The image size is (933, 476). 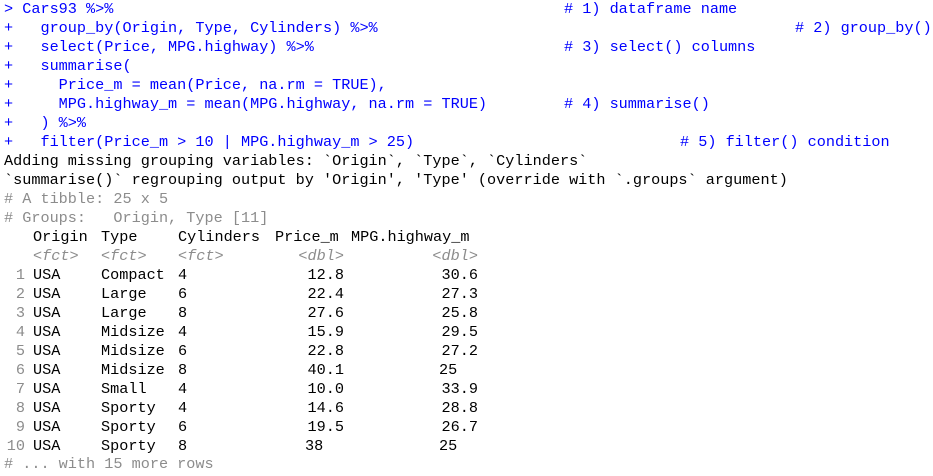 What do you see at coordinates (45, 123) in the screenshot?
I see `code-line: + ) %>%` at bounding box center [45, 123].